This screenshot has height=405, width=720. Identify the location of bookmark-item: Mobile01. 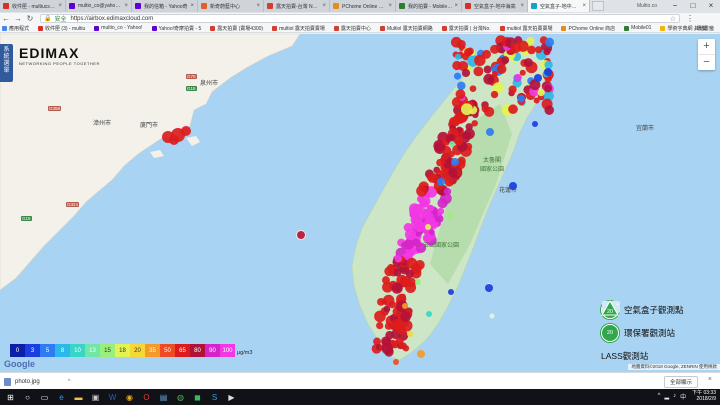
(637, 28).